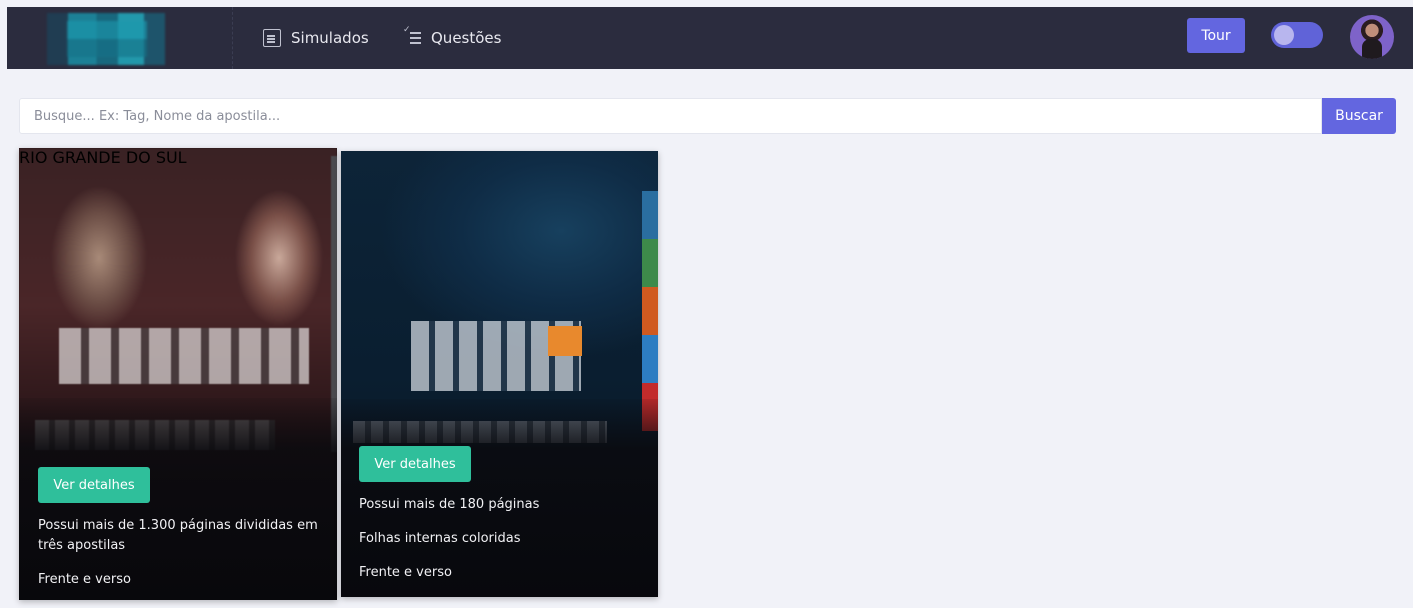  I want to click on search-bar: Buscar, so click(707, 116).